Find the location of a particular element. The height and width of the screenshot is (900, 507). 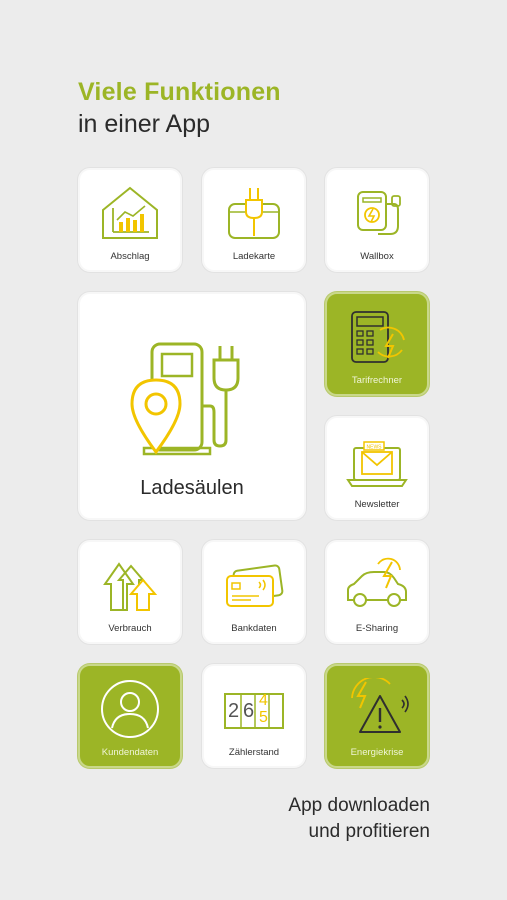

bank-cards-icon is located at coordinates (255, 585).